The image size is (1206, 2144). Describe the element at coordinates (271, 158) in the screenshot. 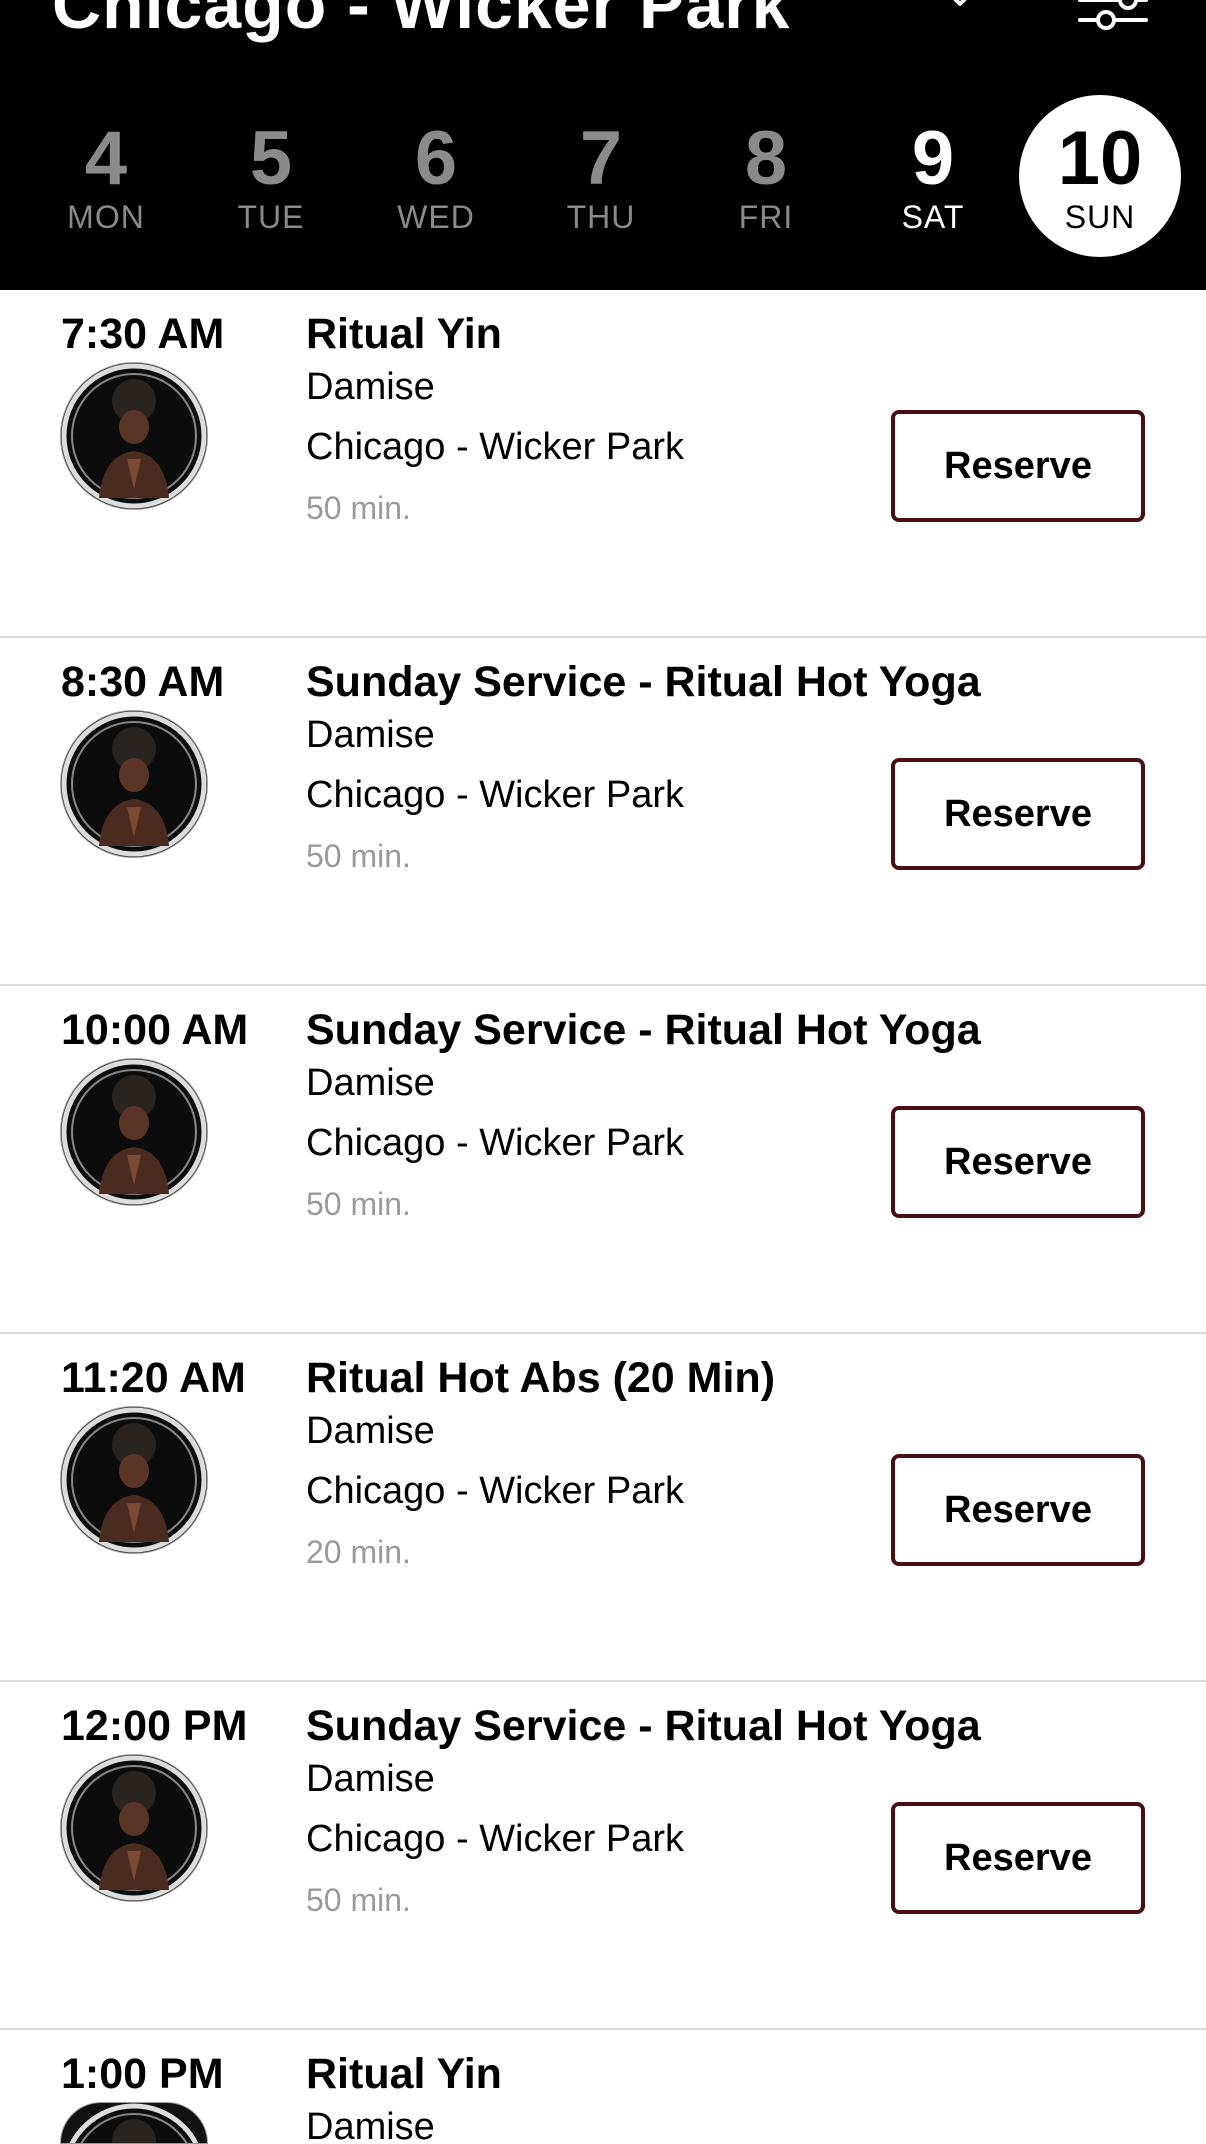

I see `day-number: 5` at that location.